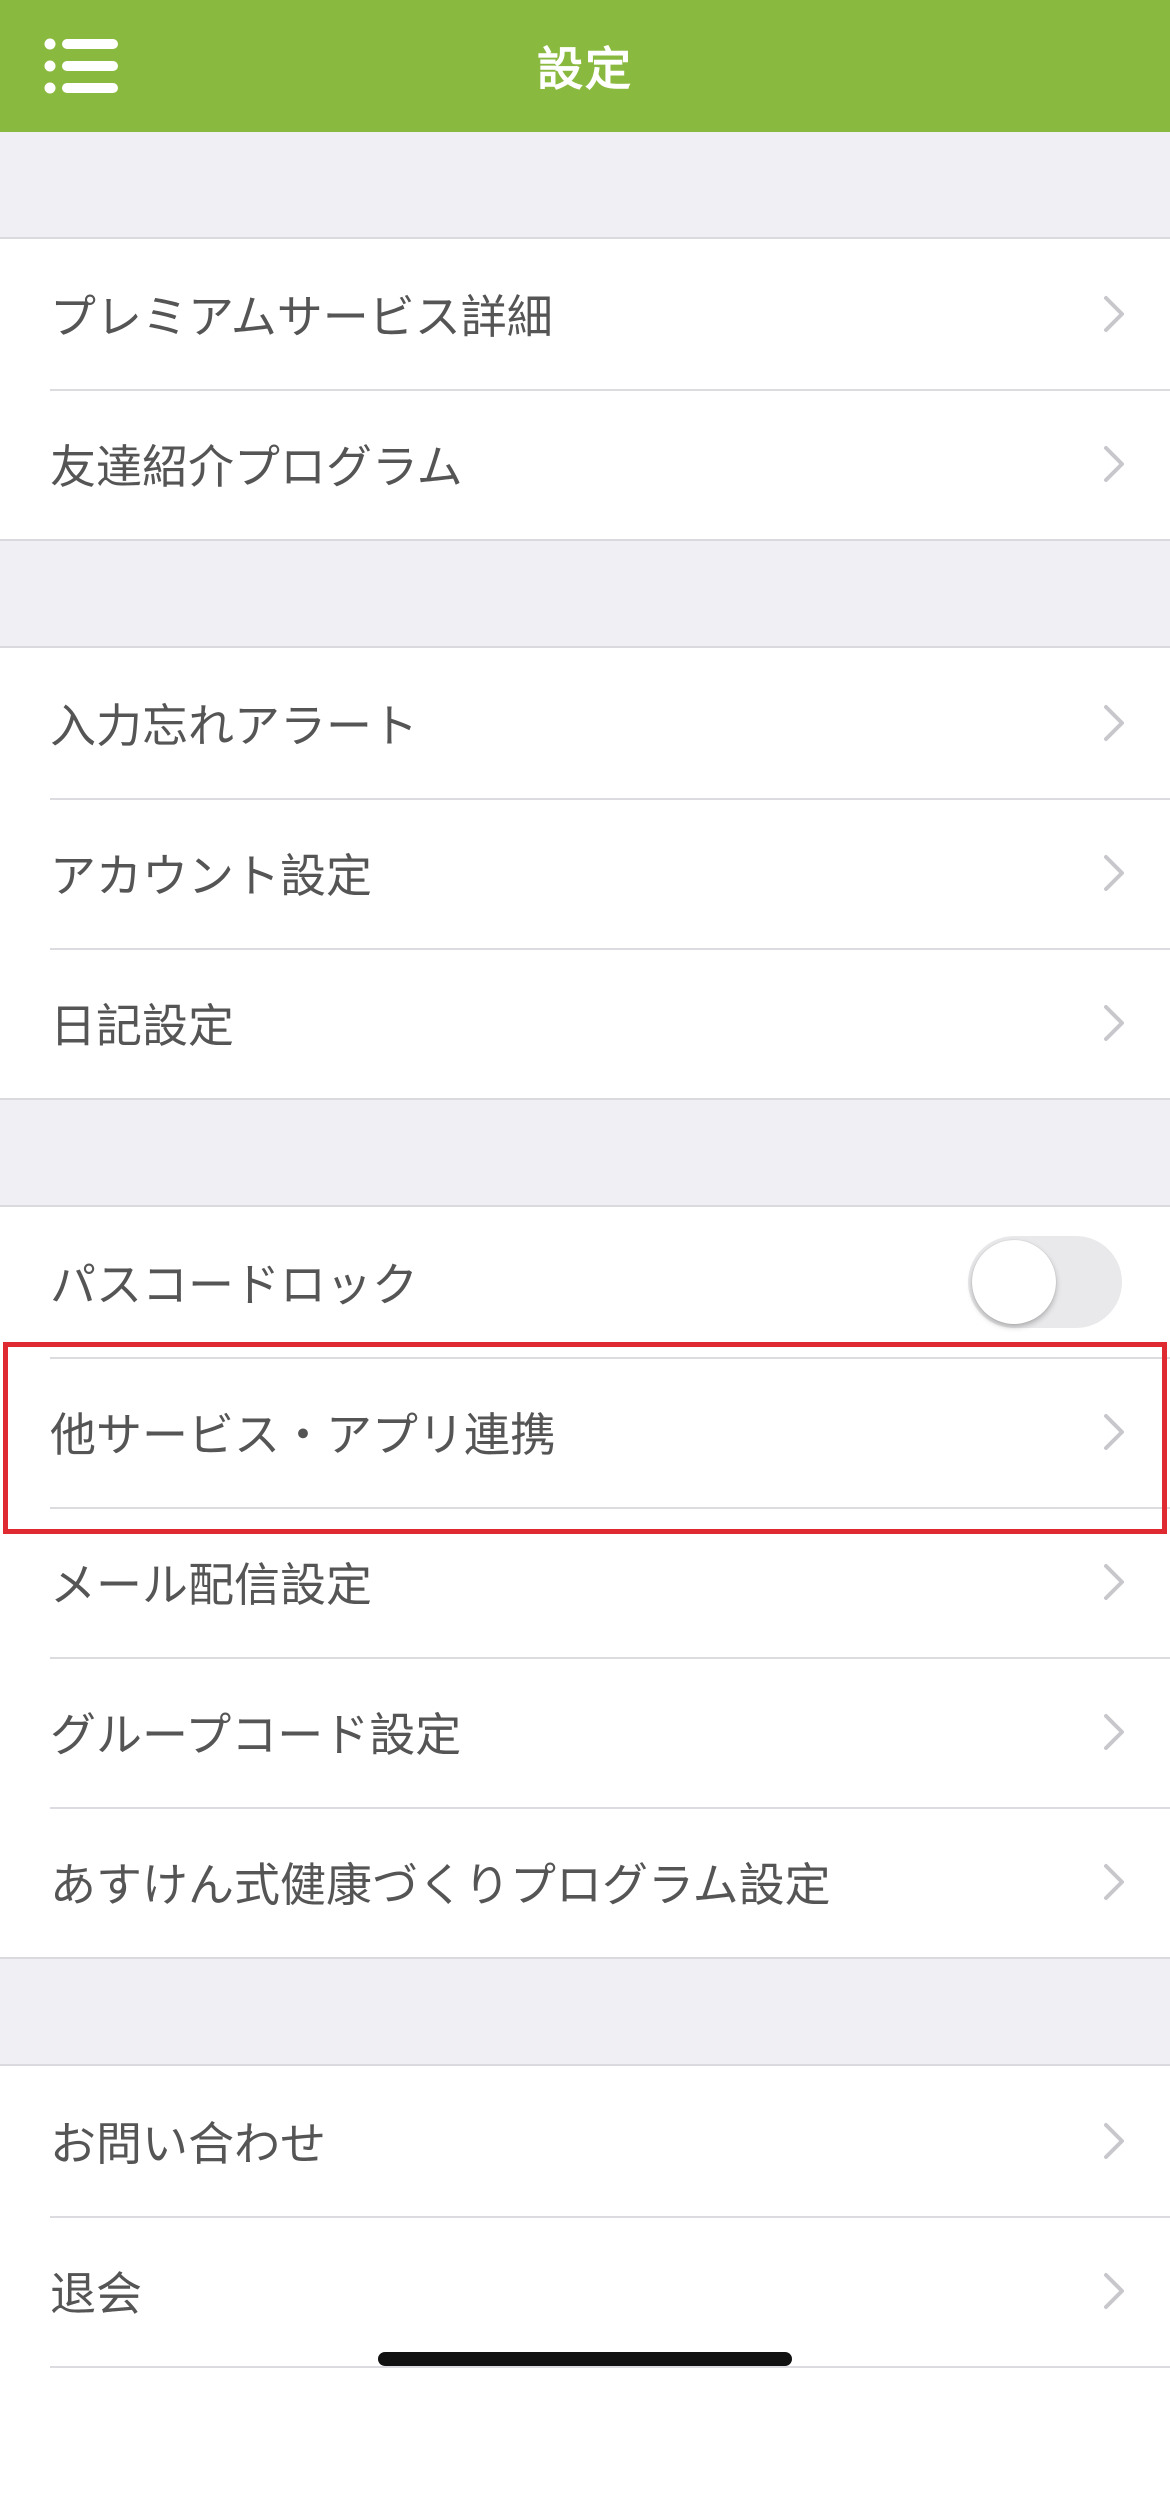 This screenshot has width=1170, height=2516. I want to click on nav-header: 設定, so click(585, 66).